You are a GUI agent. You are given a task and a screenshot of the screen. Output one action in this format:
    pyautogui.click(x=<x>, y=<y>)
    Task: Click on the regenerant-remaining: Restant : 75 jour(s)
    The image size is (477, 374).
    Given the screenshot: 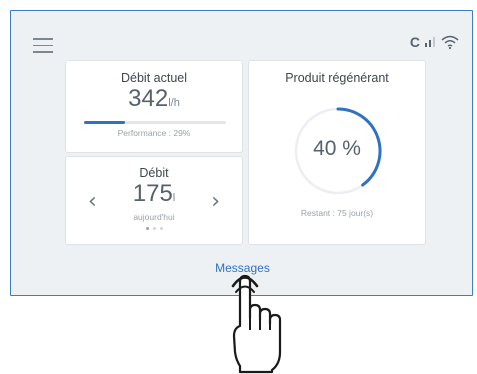 What is the action you would take?
    pyautogui.click(x=337, y=213)
    